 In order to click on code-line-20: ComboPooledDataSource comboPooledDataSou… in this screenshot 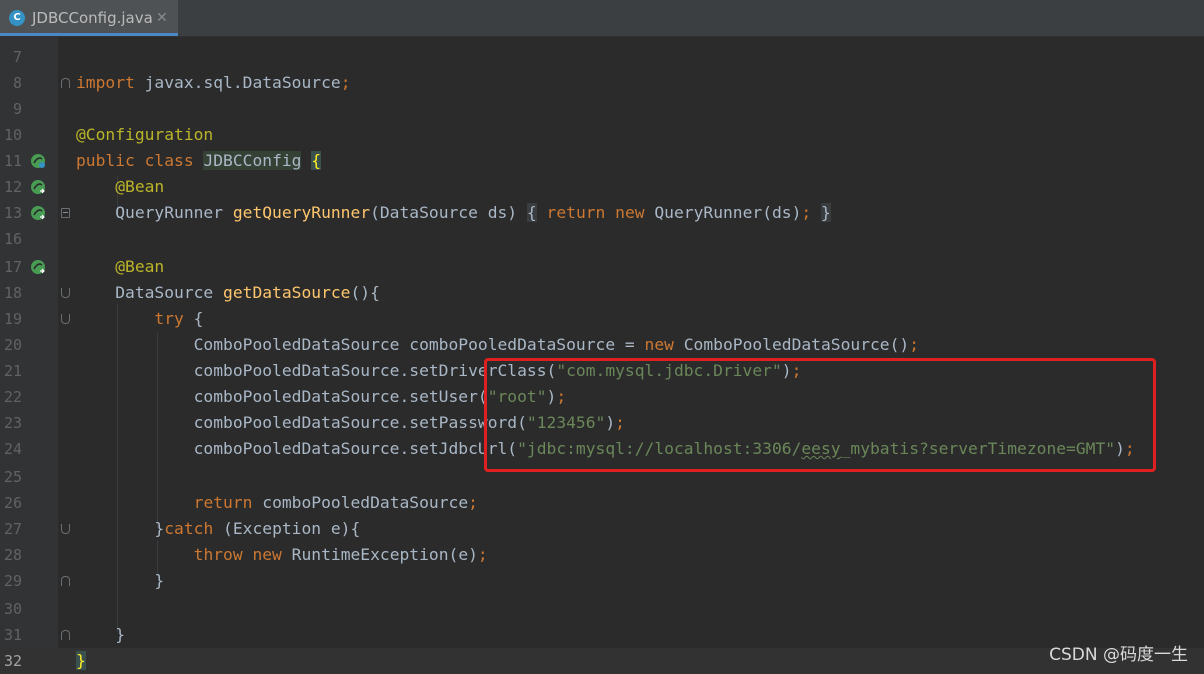, I will do `click(498, 344)`.